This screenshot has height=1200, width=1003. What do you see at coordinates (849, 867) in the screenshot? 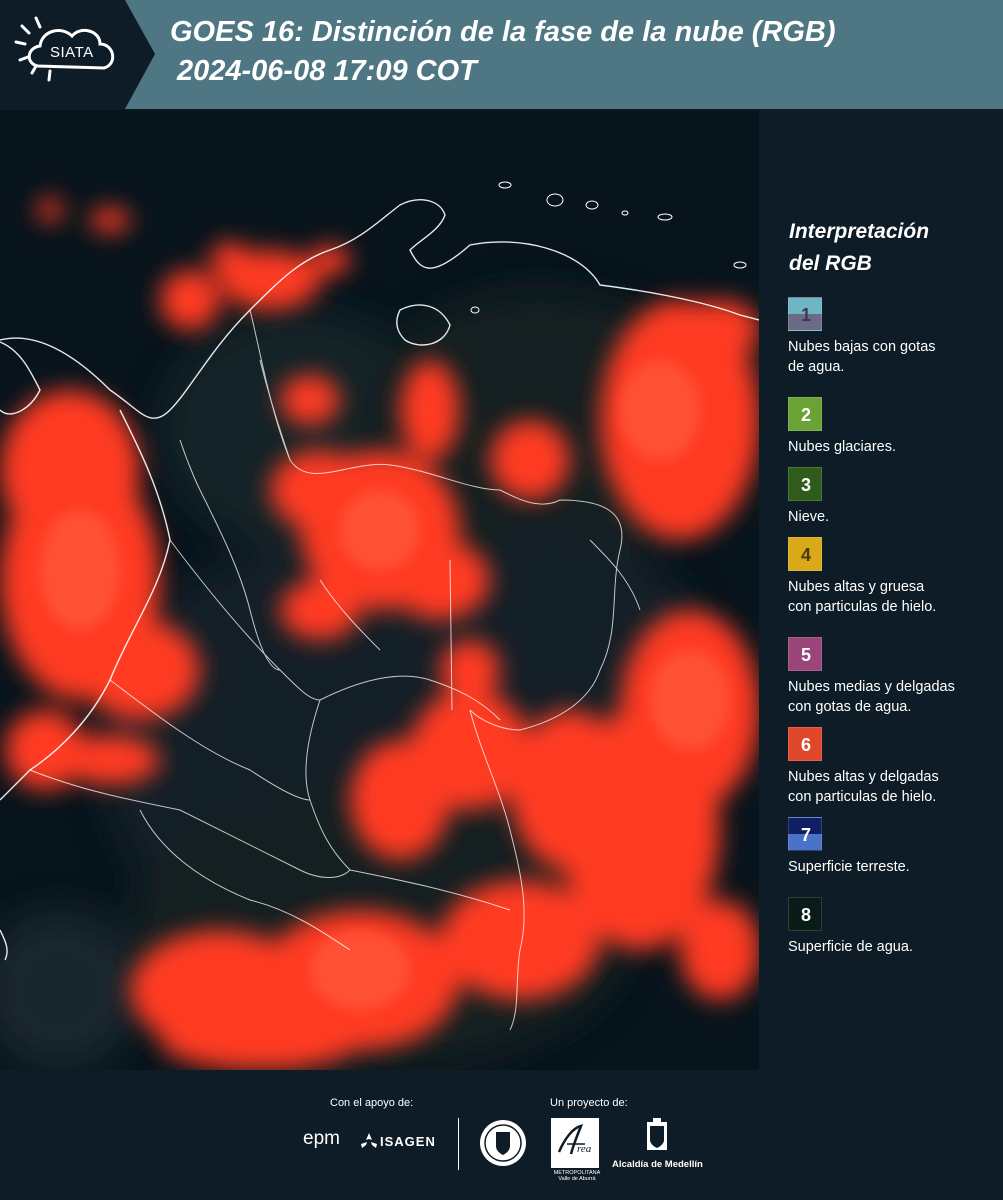
I see `legend-label-line1: Superficie terreste.` at bounding box center [849, 867].